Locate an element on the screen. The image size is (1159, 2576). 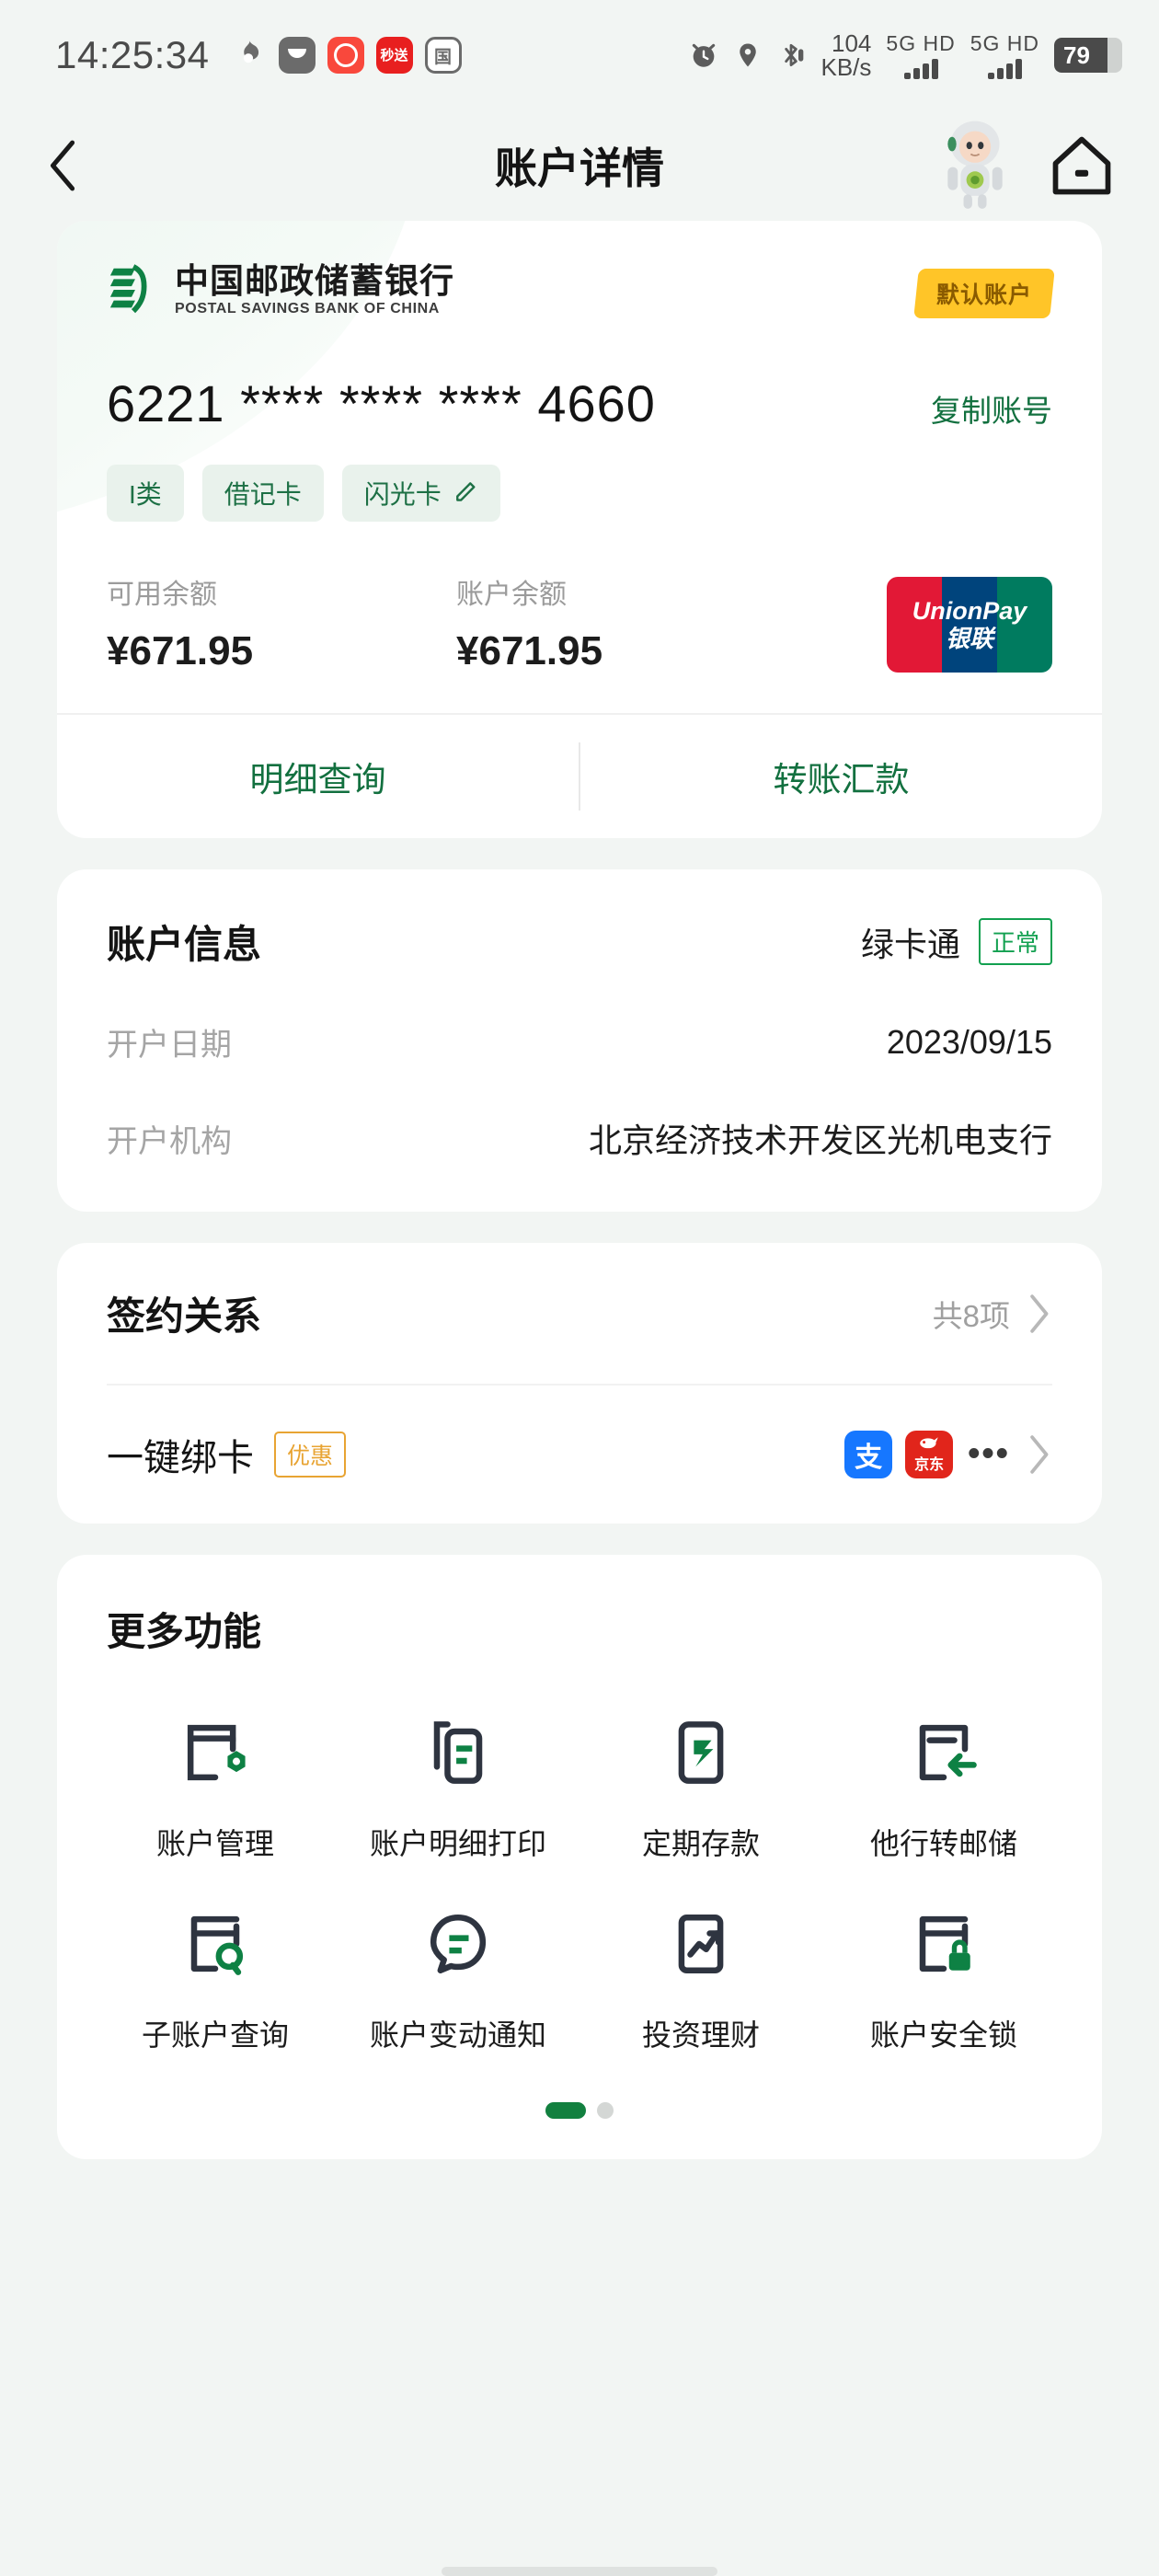
sign-relations-right: 共8项 is located at coordinates (992, 1314).